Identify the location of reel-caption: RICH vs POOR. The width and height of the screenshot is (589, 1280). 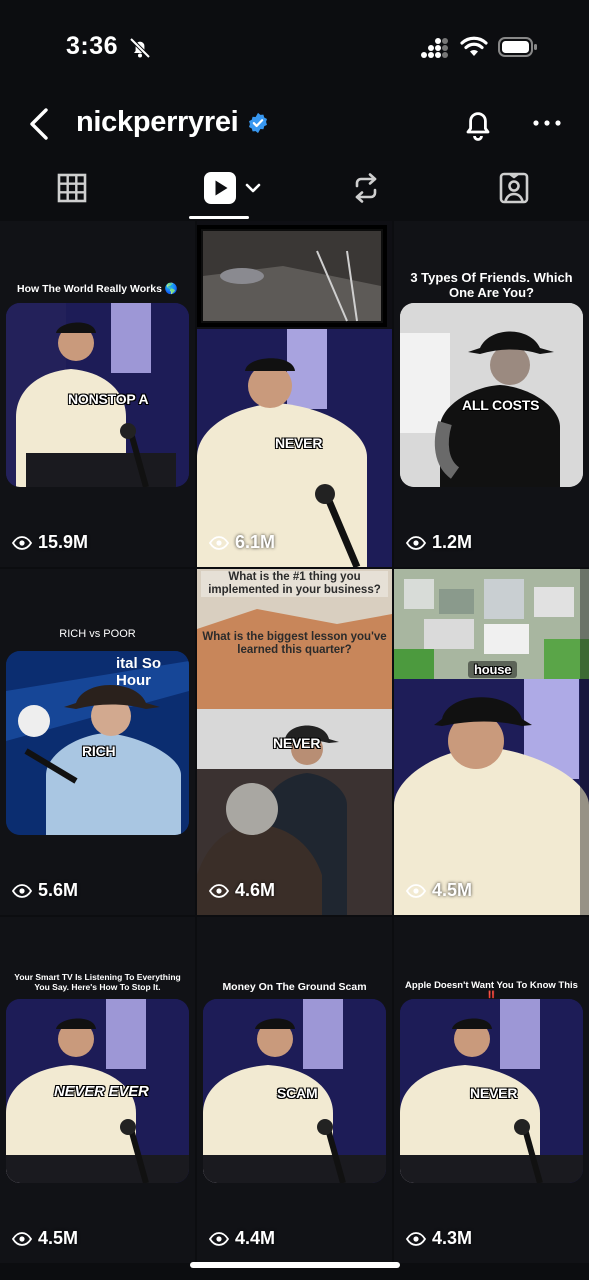
(97, 634).